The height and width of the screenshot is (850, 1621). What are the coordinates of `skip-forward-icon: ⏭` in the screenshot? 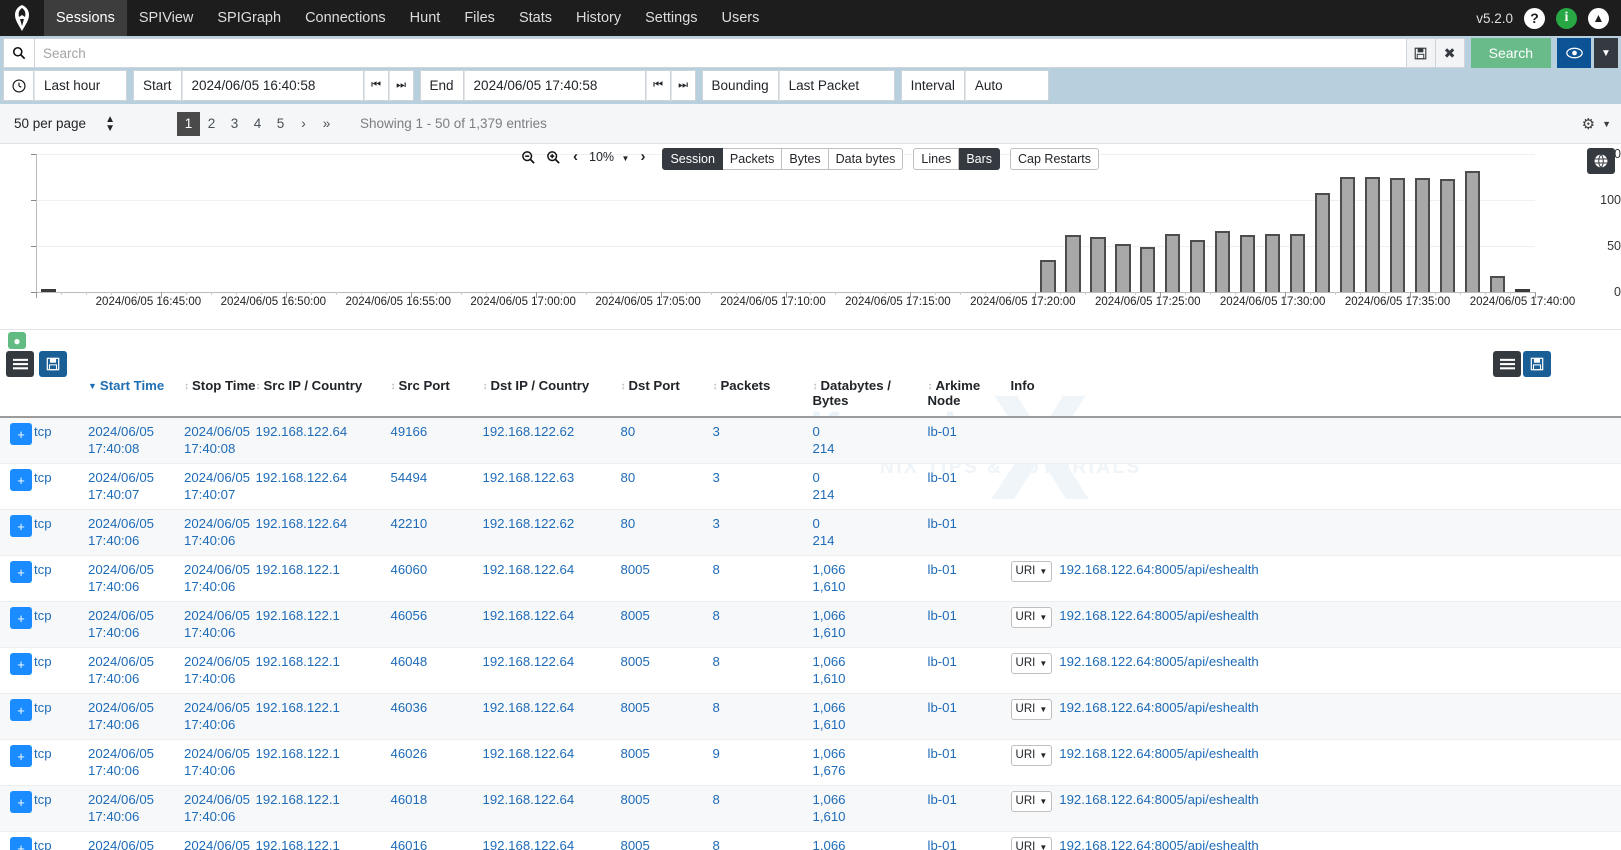 It's located at (401, 85).